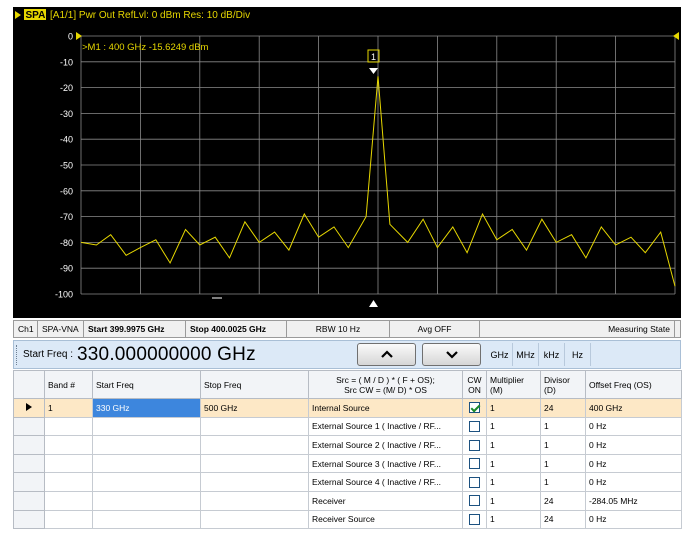  What do you see at coordinates (563, 384) in the screenshot?
I see `column-header-divisor: Divisor (D)` at bounding box center [563, 384].